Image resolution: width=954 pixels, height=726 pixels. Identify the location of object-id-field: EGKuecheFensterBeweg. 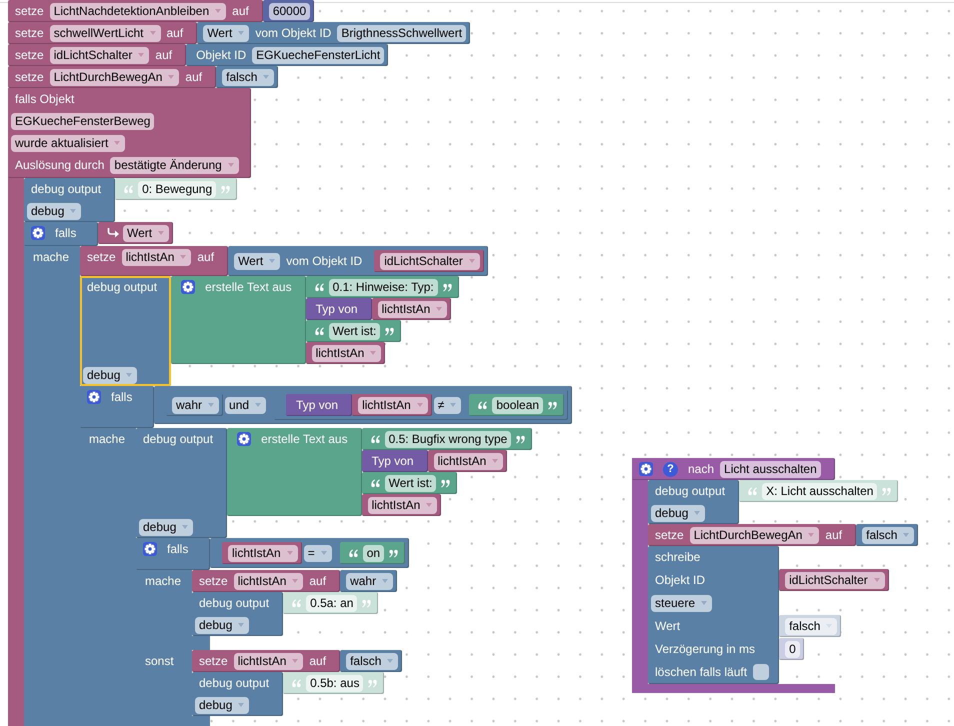
(82, 121).